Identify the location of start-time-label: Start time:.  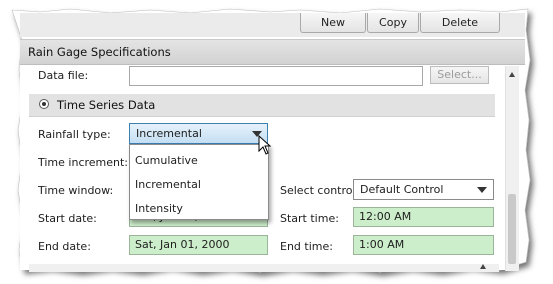
(309, 218).